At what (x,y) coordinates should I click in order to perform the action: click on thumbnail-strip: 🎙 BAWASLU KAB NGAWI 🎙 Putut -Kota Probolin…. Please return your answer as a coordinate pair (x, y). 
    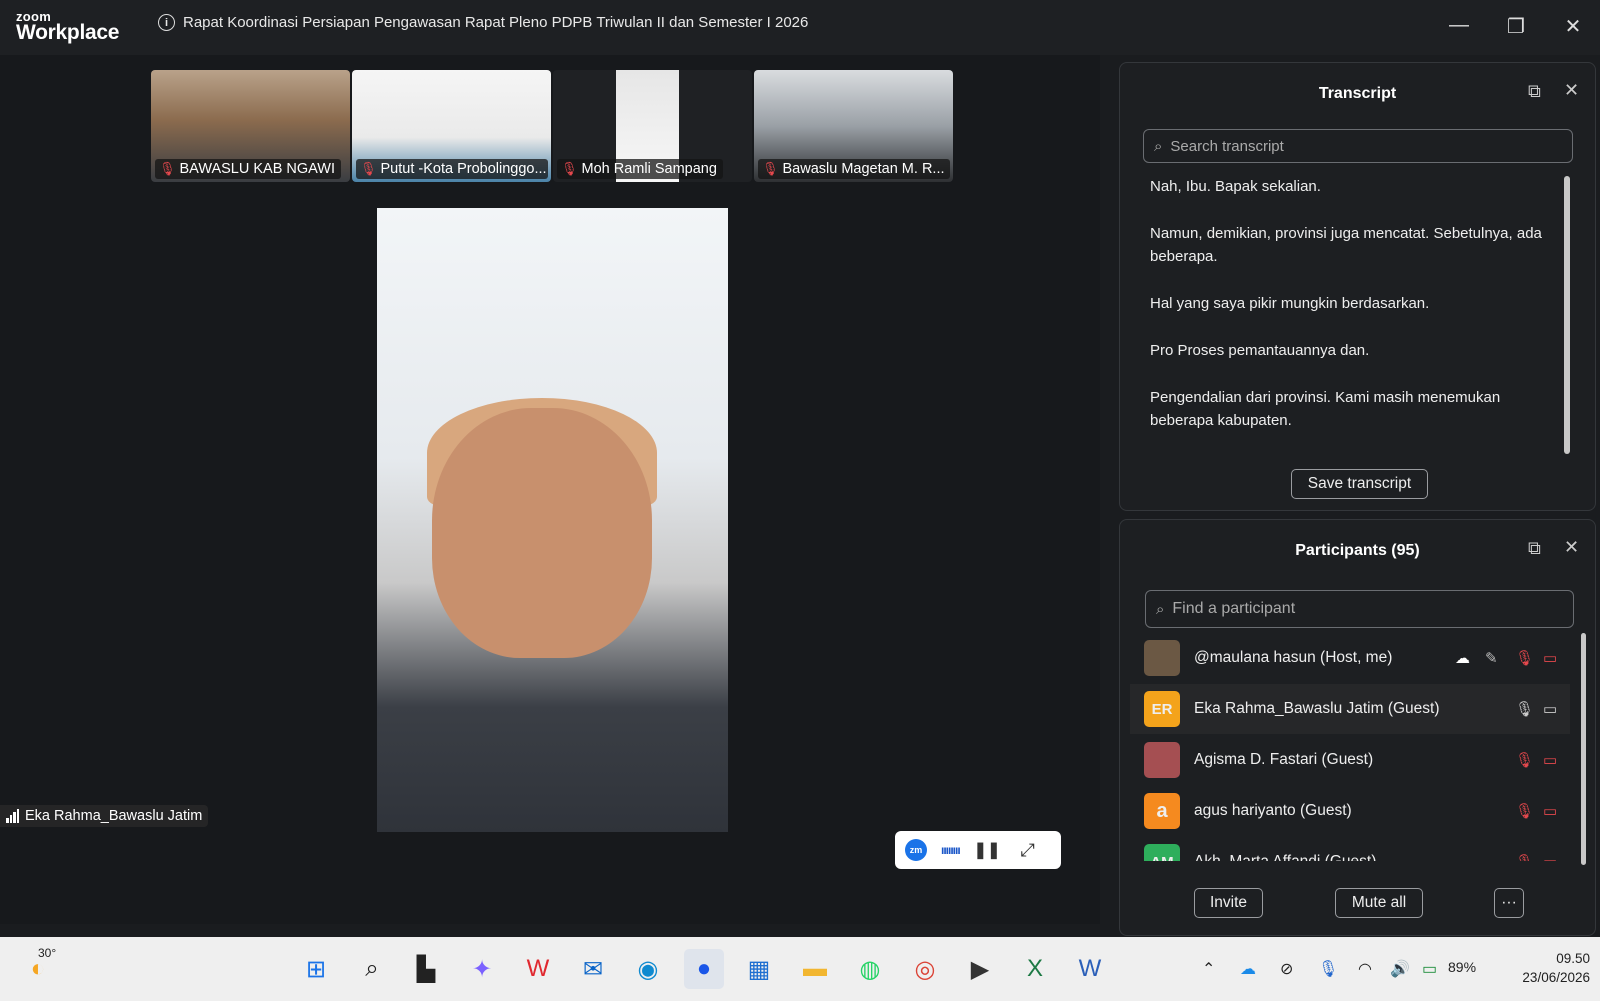
    Looking at the image, I should click on (552, 126).